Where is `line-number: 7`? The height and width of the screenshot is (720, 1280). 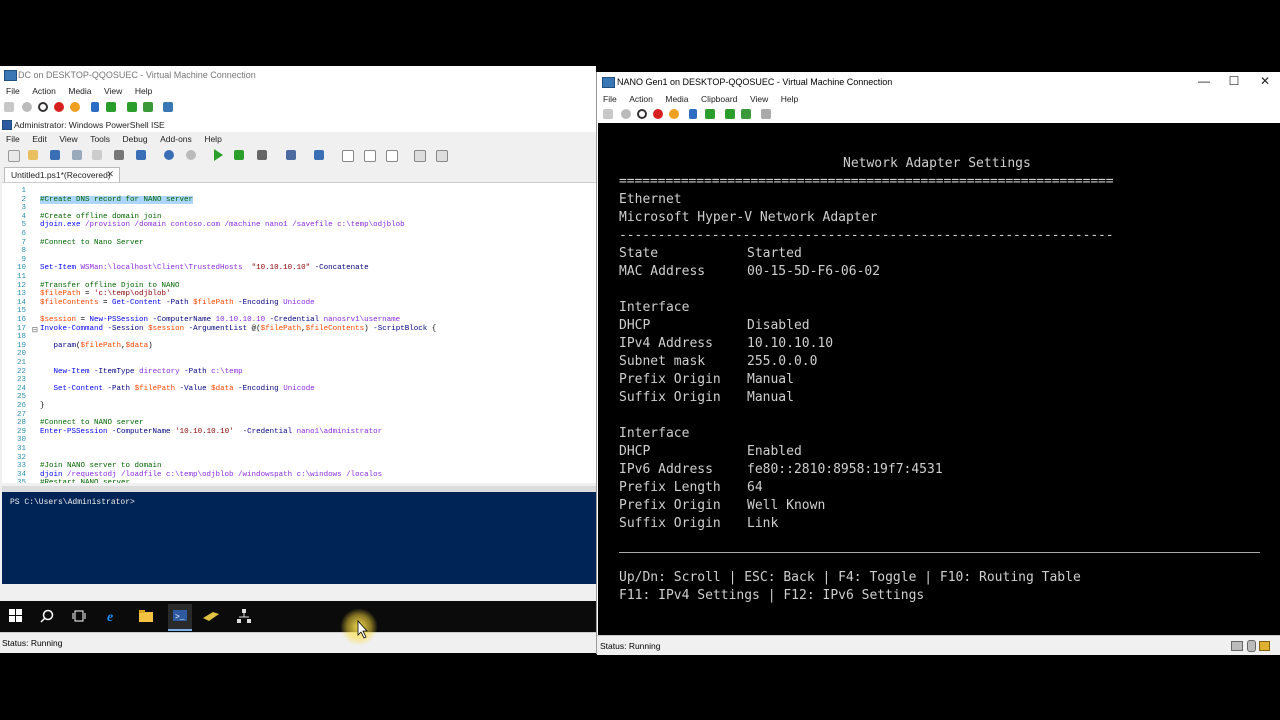 line-number: 7 is located at coordinates (23, 242).